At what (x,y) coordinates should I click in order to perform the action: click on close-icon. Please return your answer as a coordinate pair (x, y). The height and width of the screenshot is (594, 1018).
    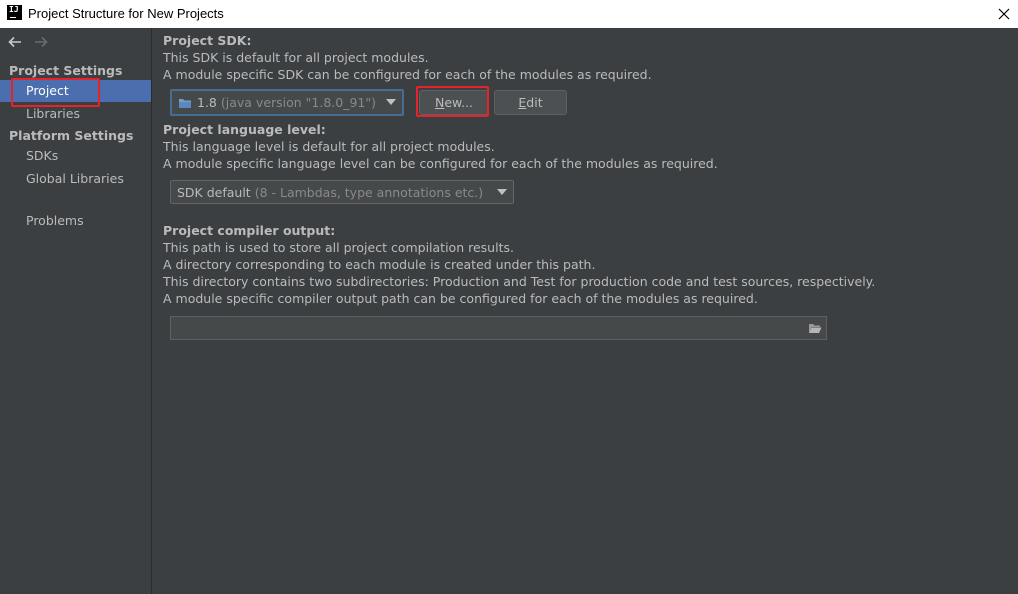
    Looking at the image, I should click on (1004, 14).